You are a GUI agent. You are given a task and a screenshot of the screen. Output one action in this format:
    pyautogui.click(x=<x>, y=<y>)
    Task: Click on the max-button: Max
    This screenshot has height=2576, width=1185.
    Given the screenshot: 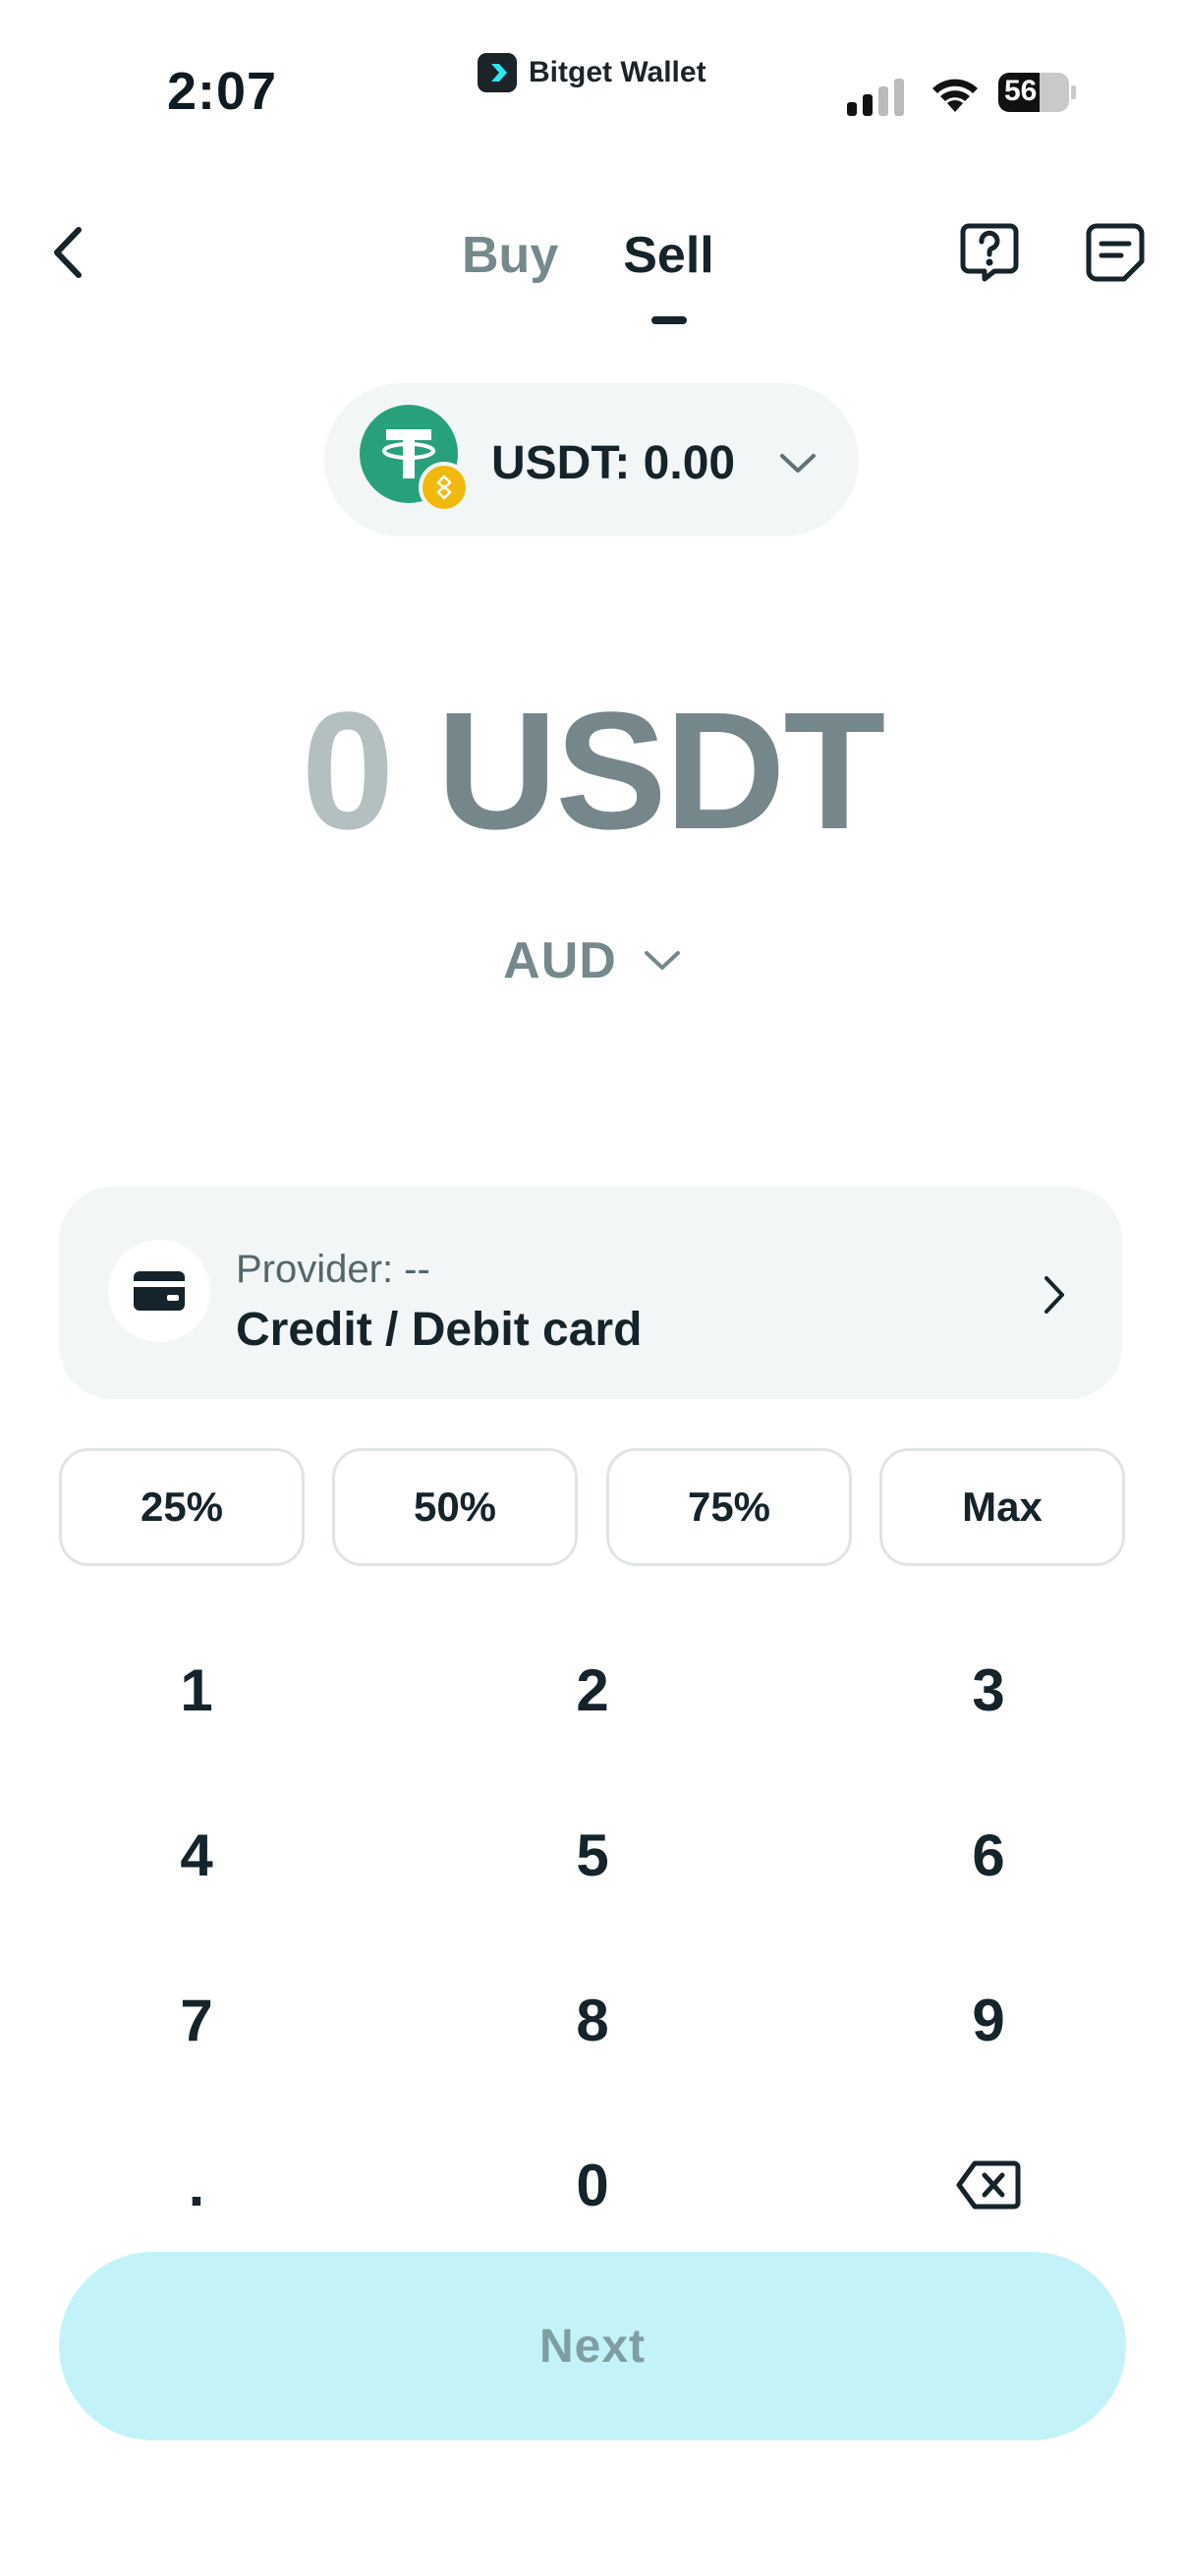 What is the action you would take?
    pyautogui.click(x=1002, y=1507)
    